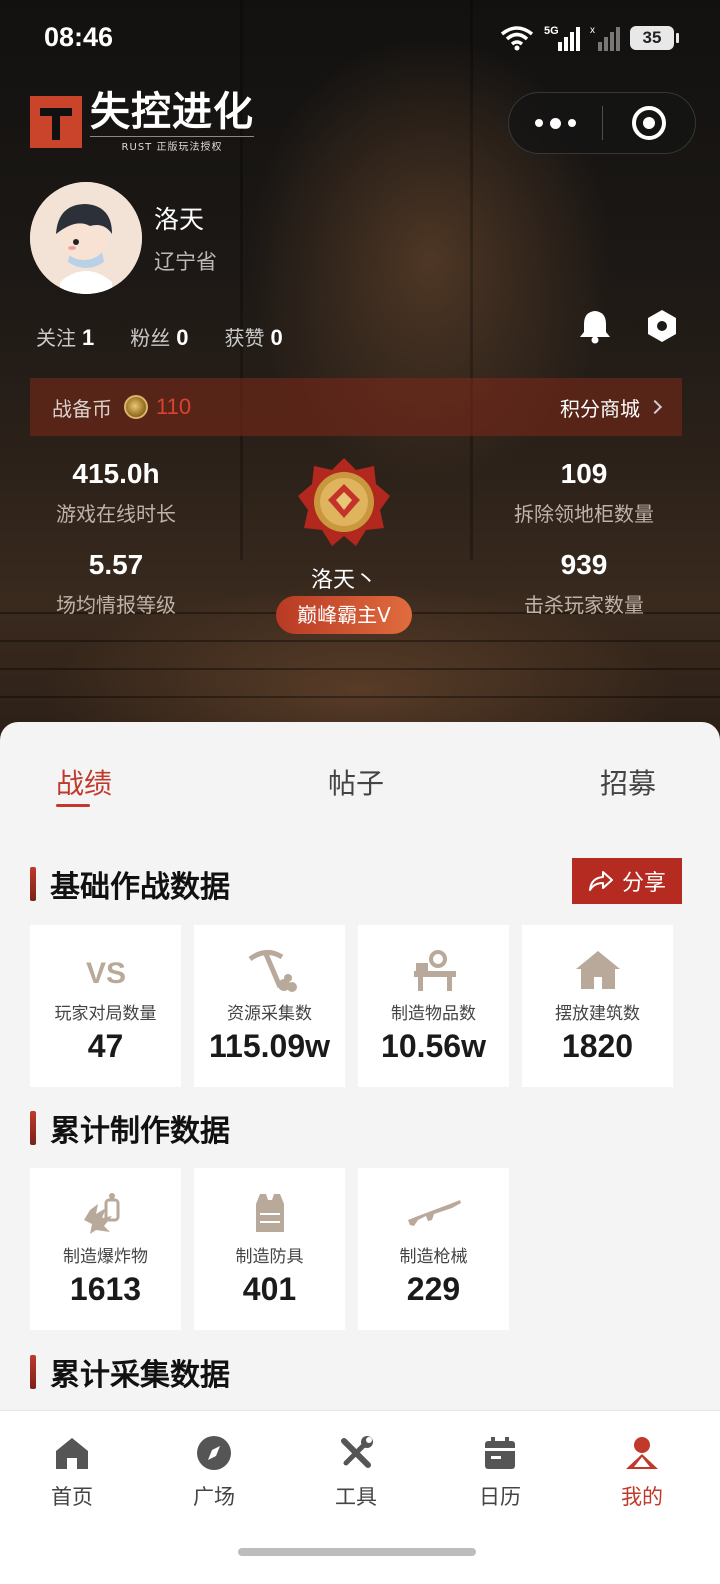 This screenshot has height=1584, width=720. What do you see at coordinates (56, 121) in the screenshot?
I see `logo-mark-icon` at bounding box center [56, 121].